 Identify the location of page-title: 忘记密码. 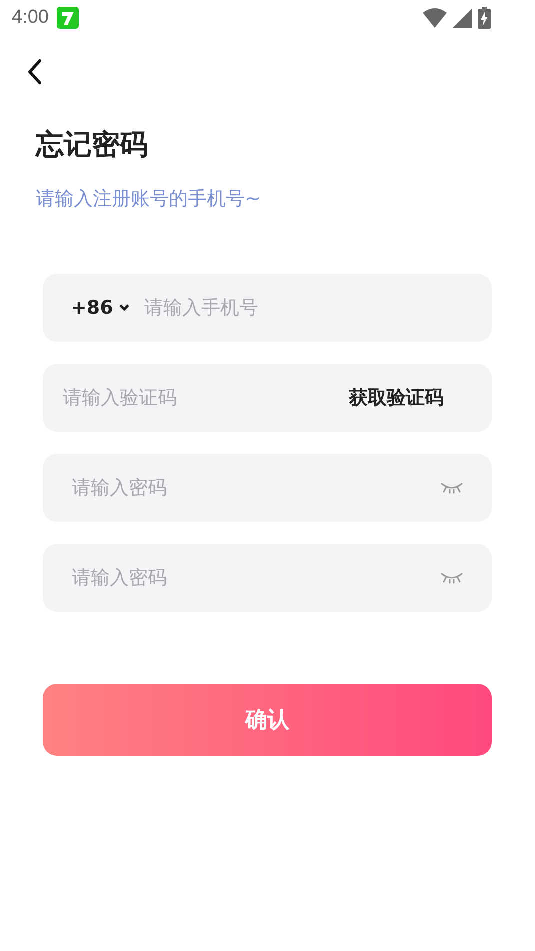
(92, 145).